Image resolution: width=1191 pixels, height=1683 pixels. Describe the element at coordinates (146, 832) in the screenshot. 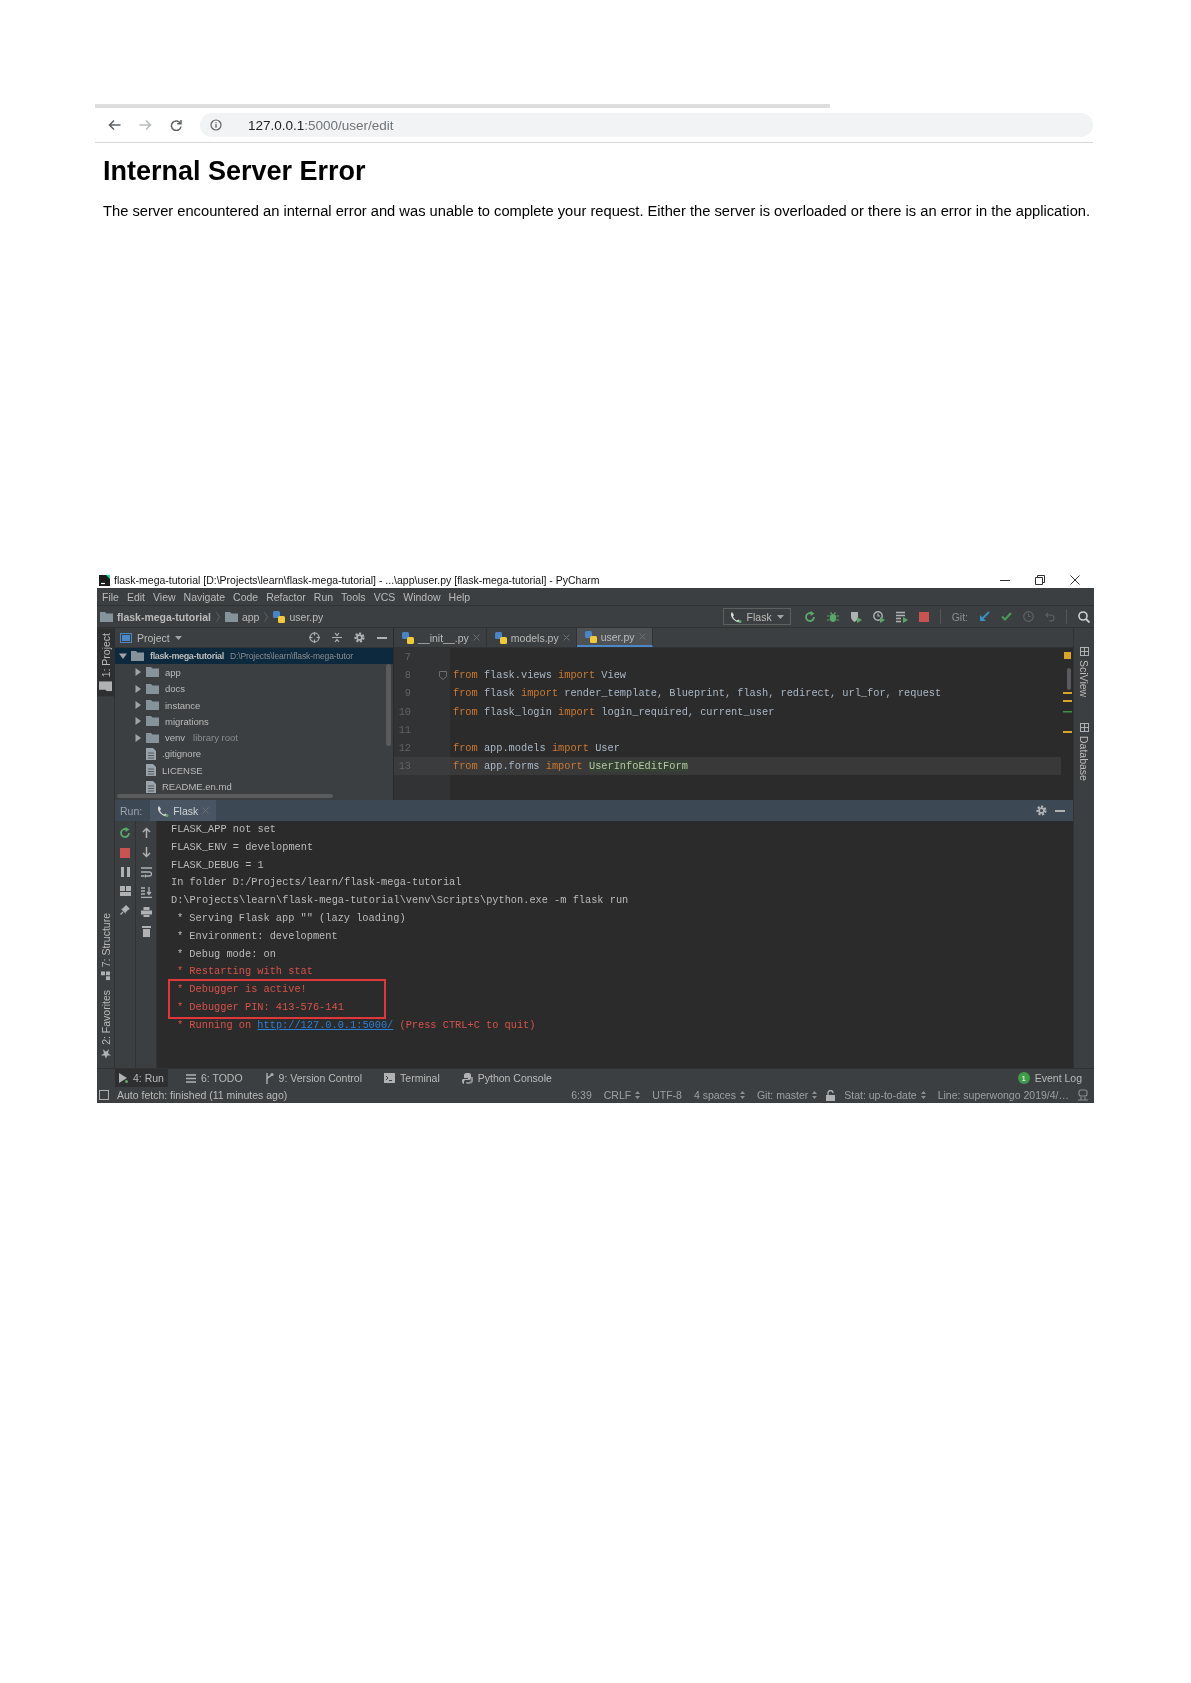

I see `arrow-up-icon` at that location.